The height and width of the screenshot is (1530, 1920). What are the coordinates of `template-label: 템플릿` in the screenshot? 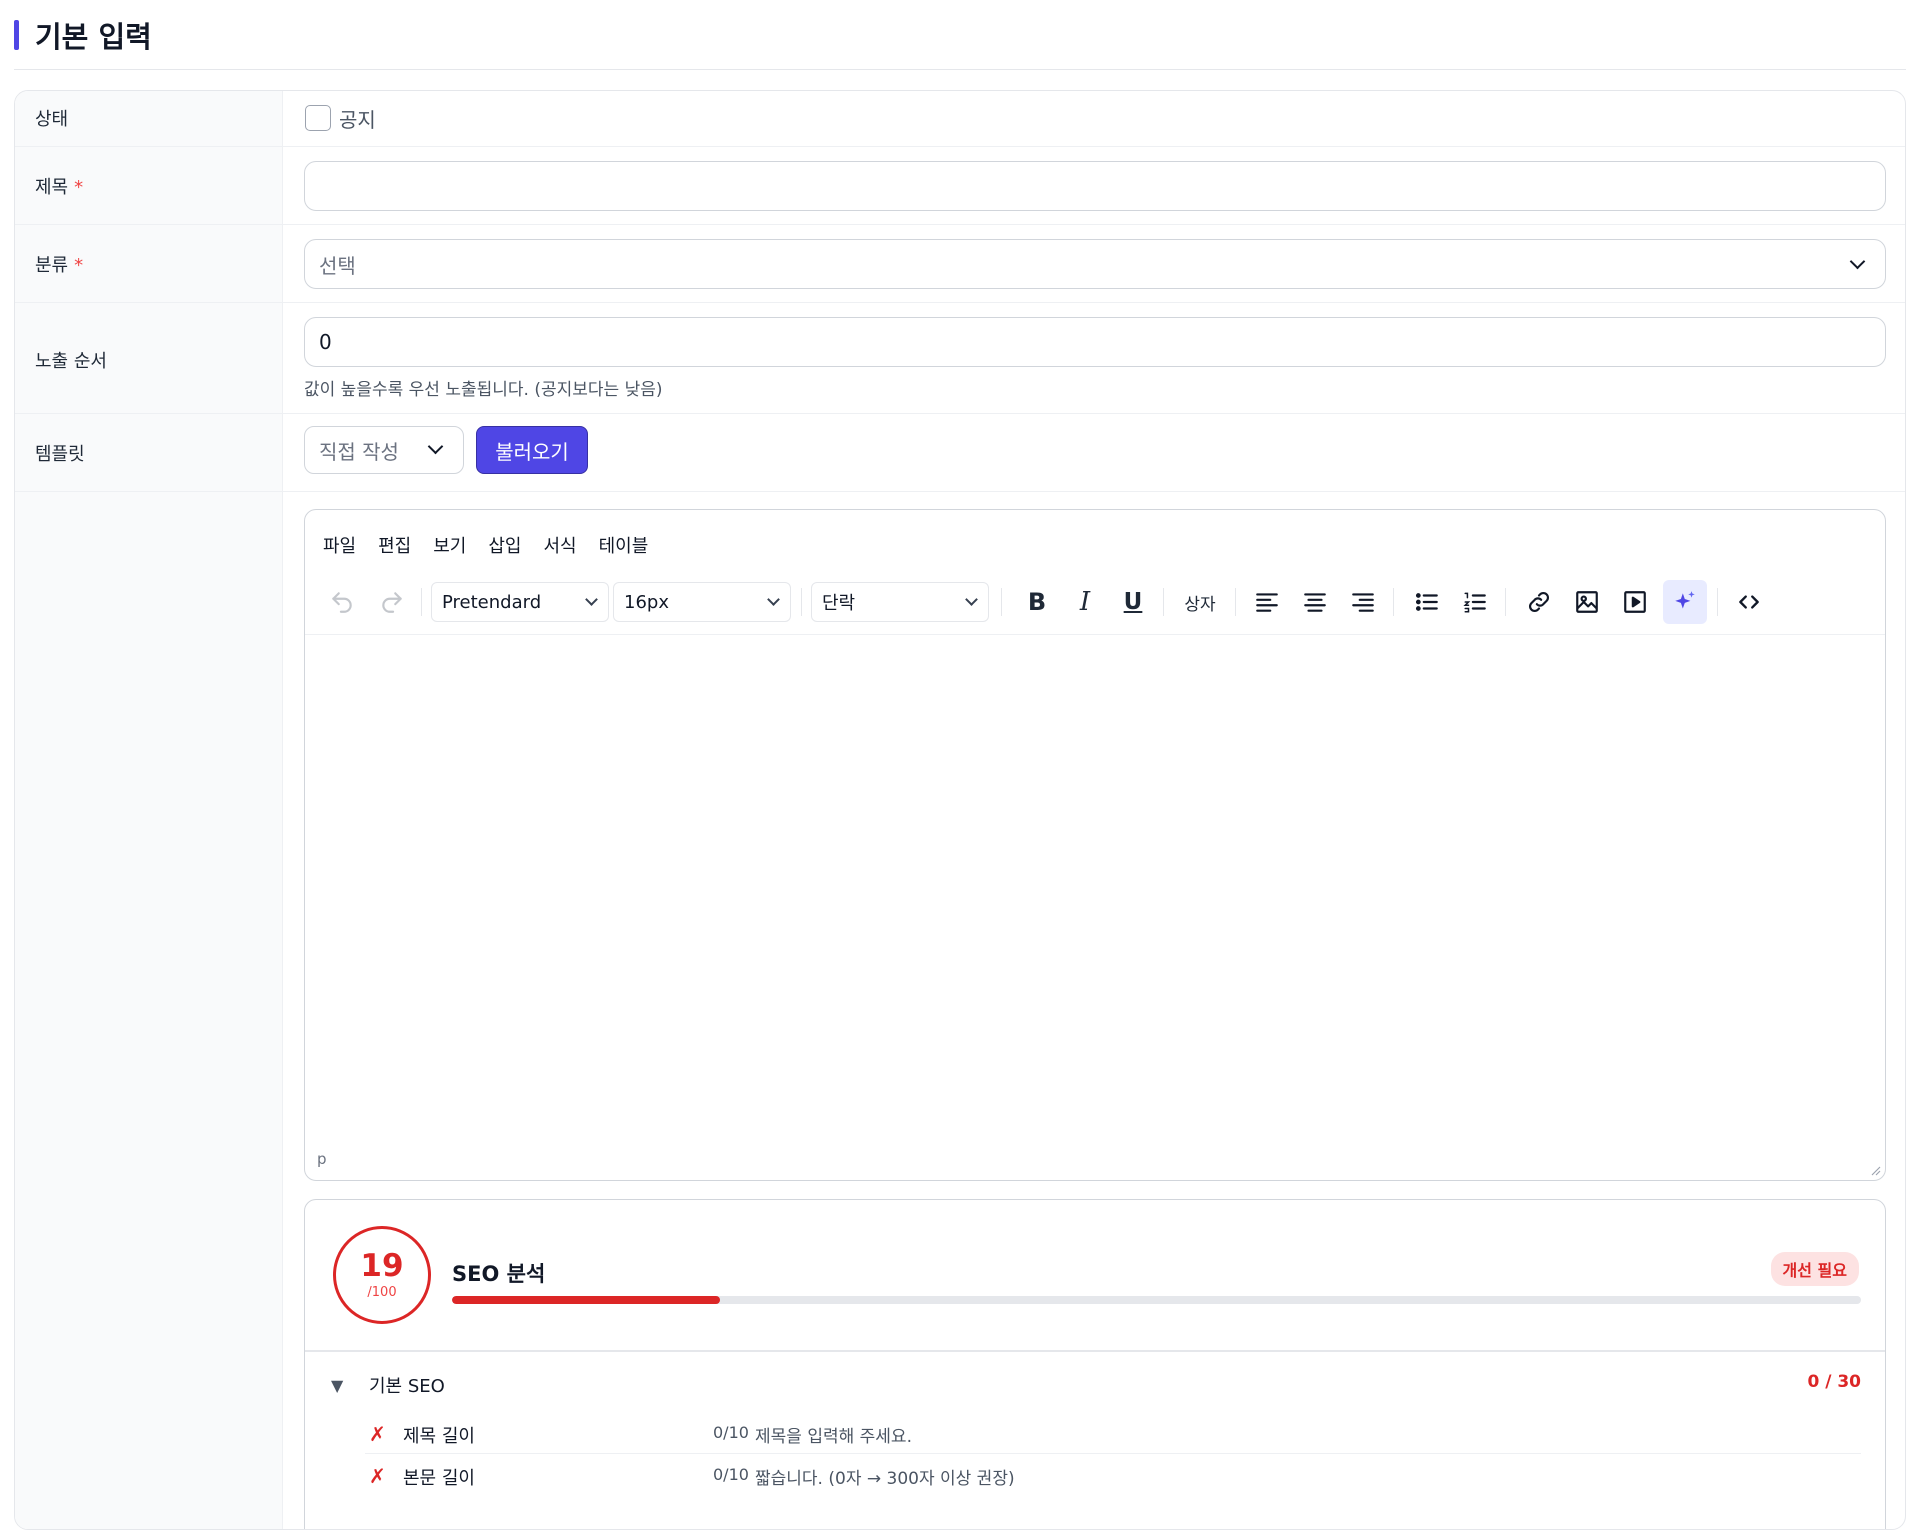 It's located at (60, 454).